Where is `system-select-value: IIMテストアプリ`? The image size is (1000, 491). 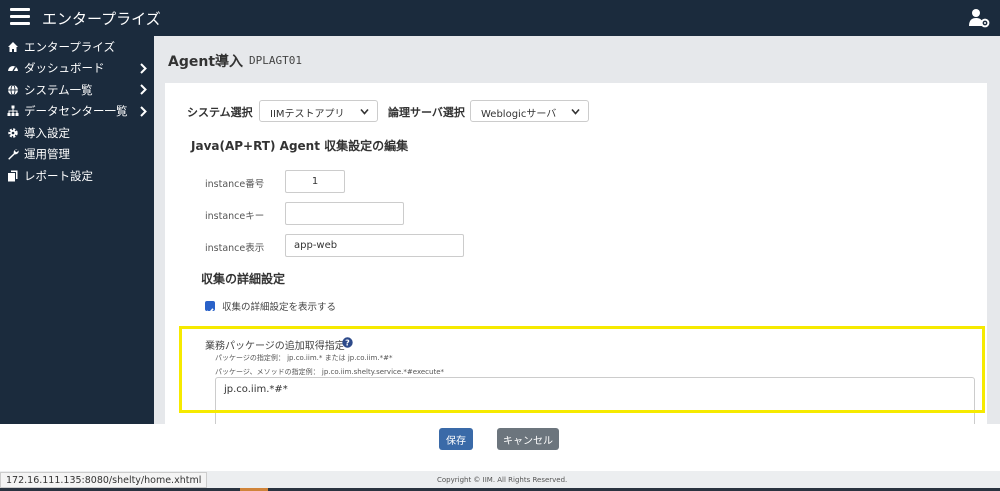
system-select-value: IIMテストアプリ is located at coordinates (307, 114).